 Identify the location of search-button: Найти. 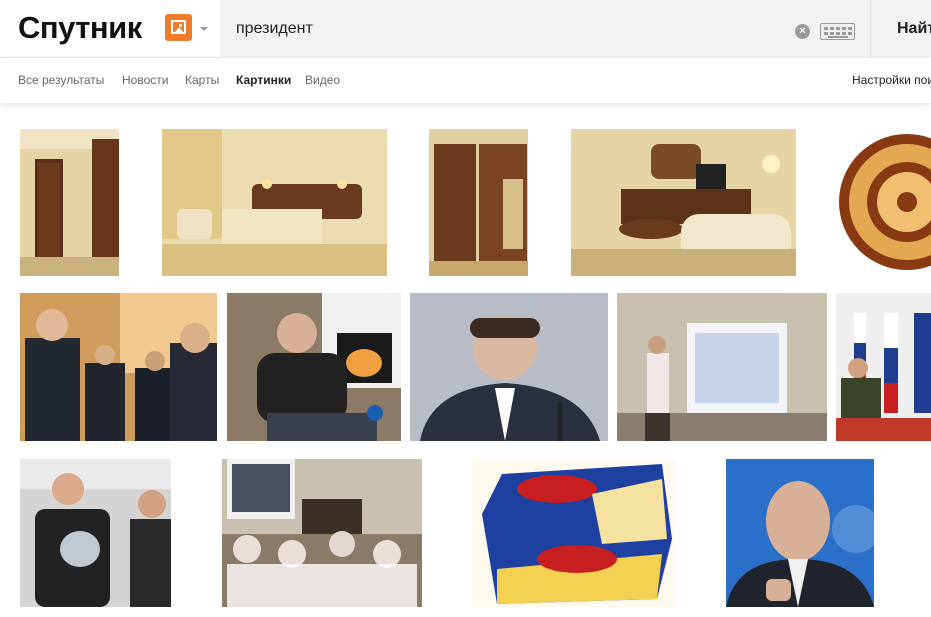
(900, 29).